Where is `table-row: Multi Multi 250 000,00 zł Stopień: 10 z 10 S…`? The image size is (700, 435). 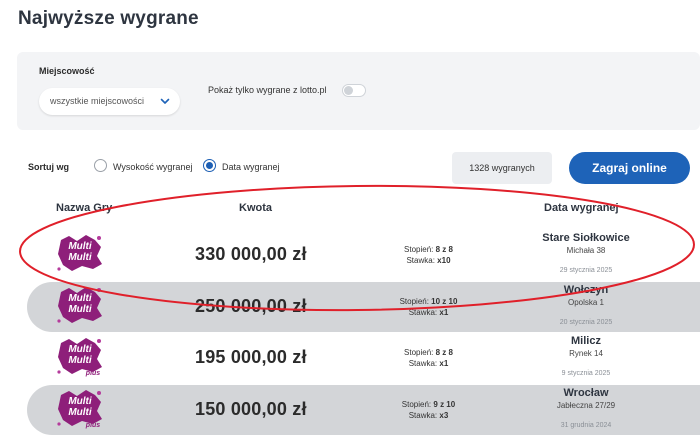 table-row: Multi Multi 250 000,00 zł Stopień: 10 z 10 S… is located at coordinates (363, 307).